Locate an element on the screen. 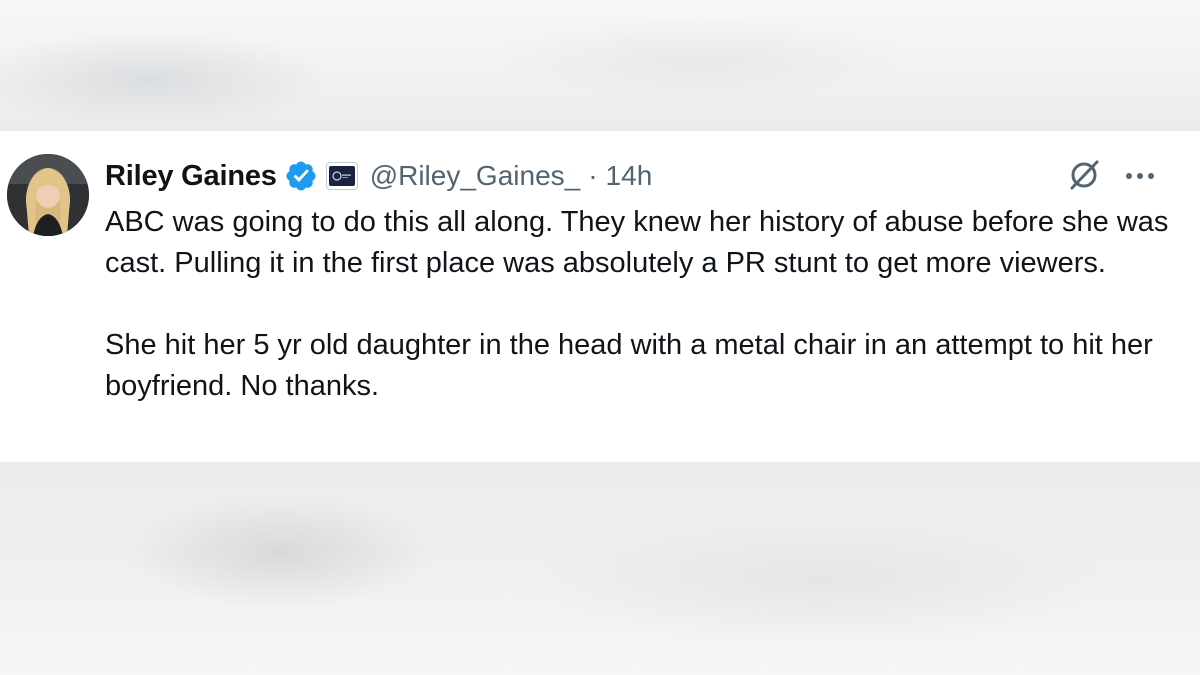 The image size is (1200, 675). grok-icon is located at coordinates (1084, 177).